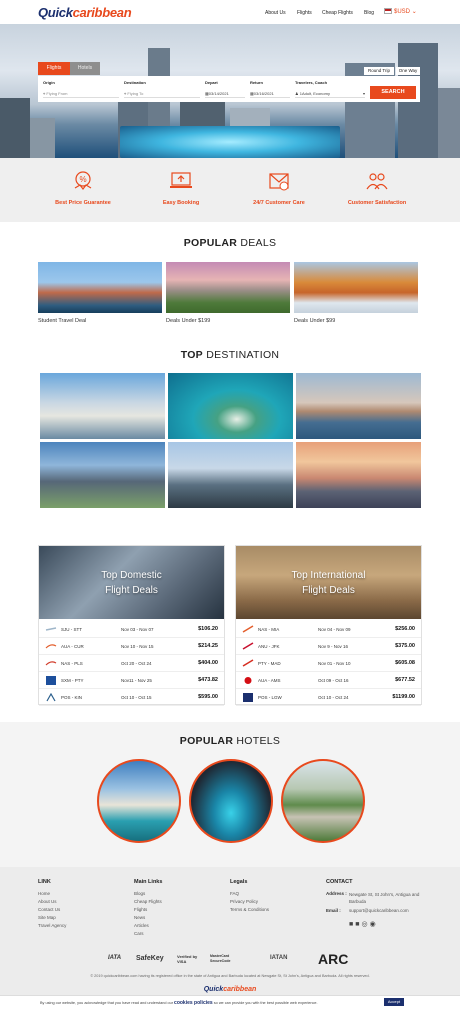 The width and height of the screenshot is (460, 1012). I want to click on email-label: Email :, so click(333, 910).